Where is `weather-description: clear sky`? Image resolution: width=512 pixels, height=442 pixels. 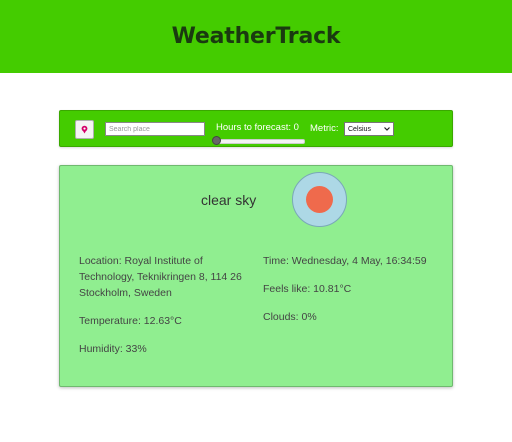
weather-description: clear sky is located at coordinates (229, 200).